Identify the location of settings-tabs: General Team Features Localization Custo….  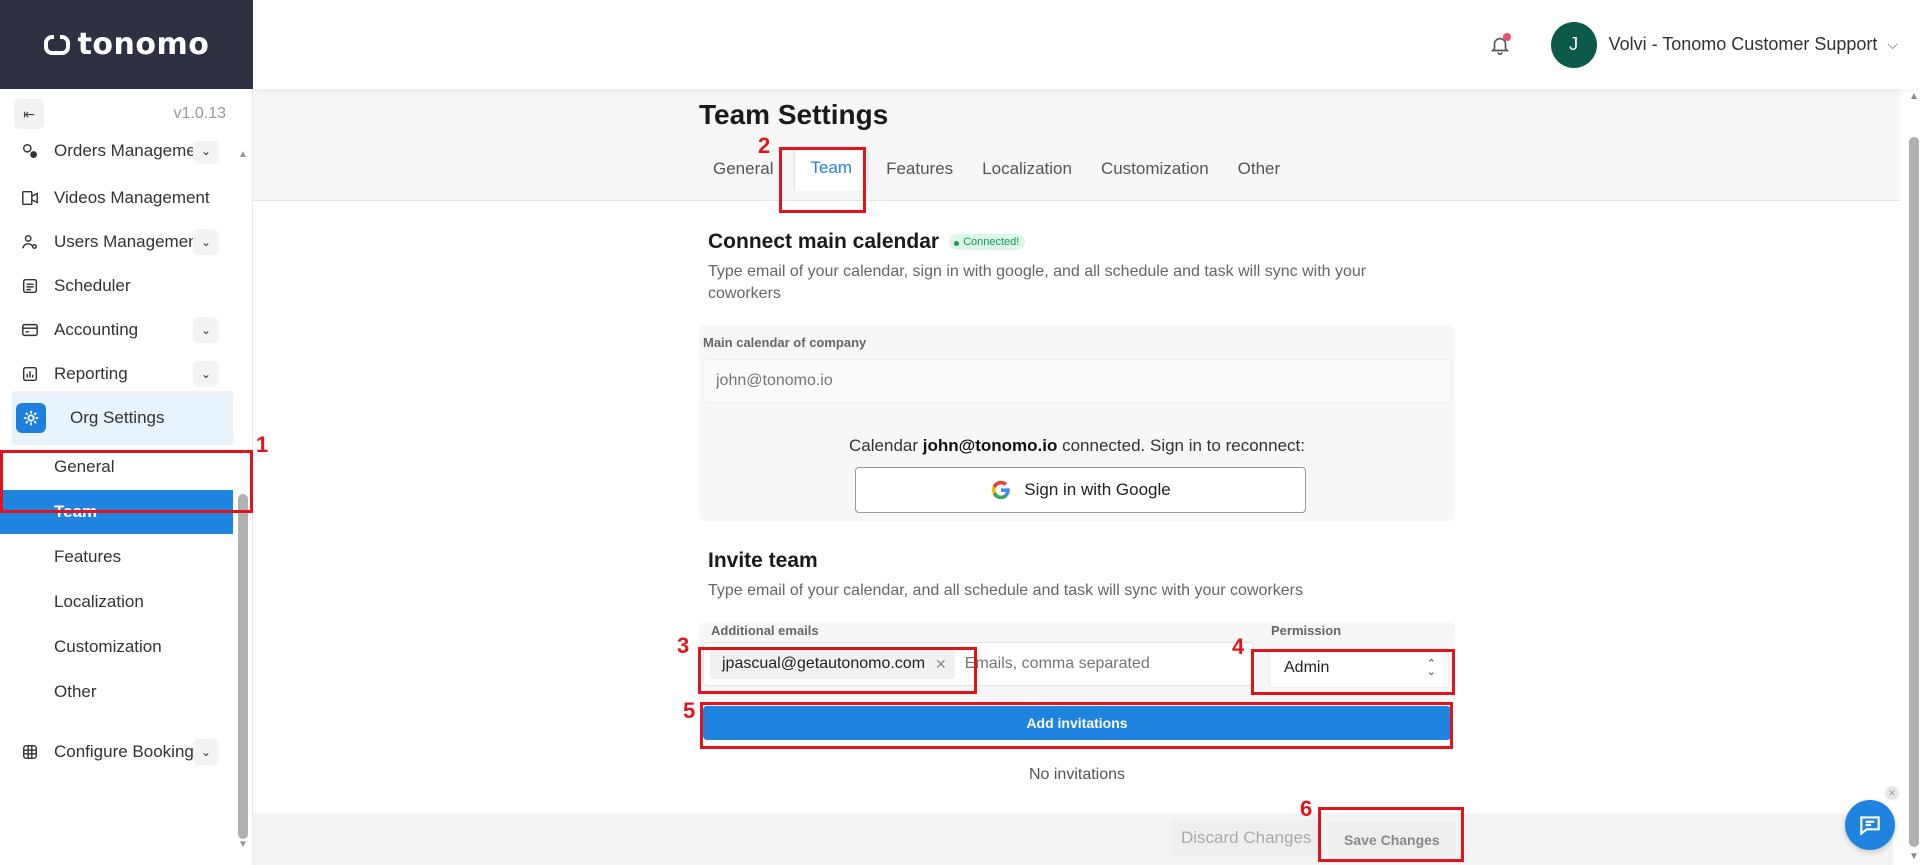
(997, 169).